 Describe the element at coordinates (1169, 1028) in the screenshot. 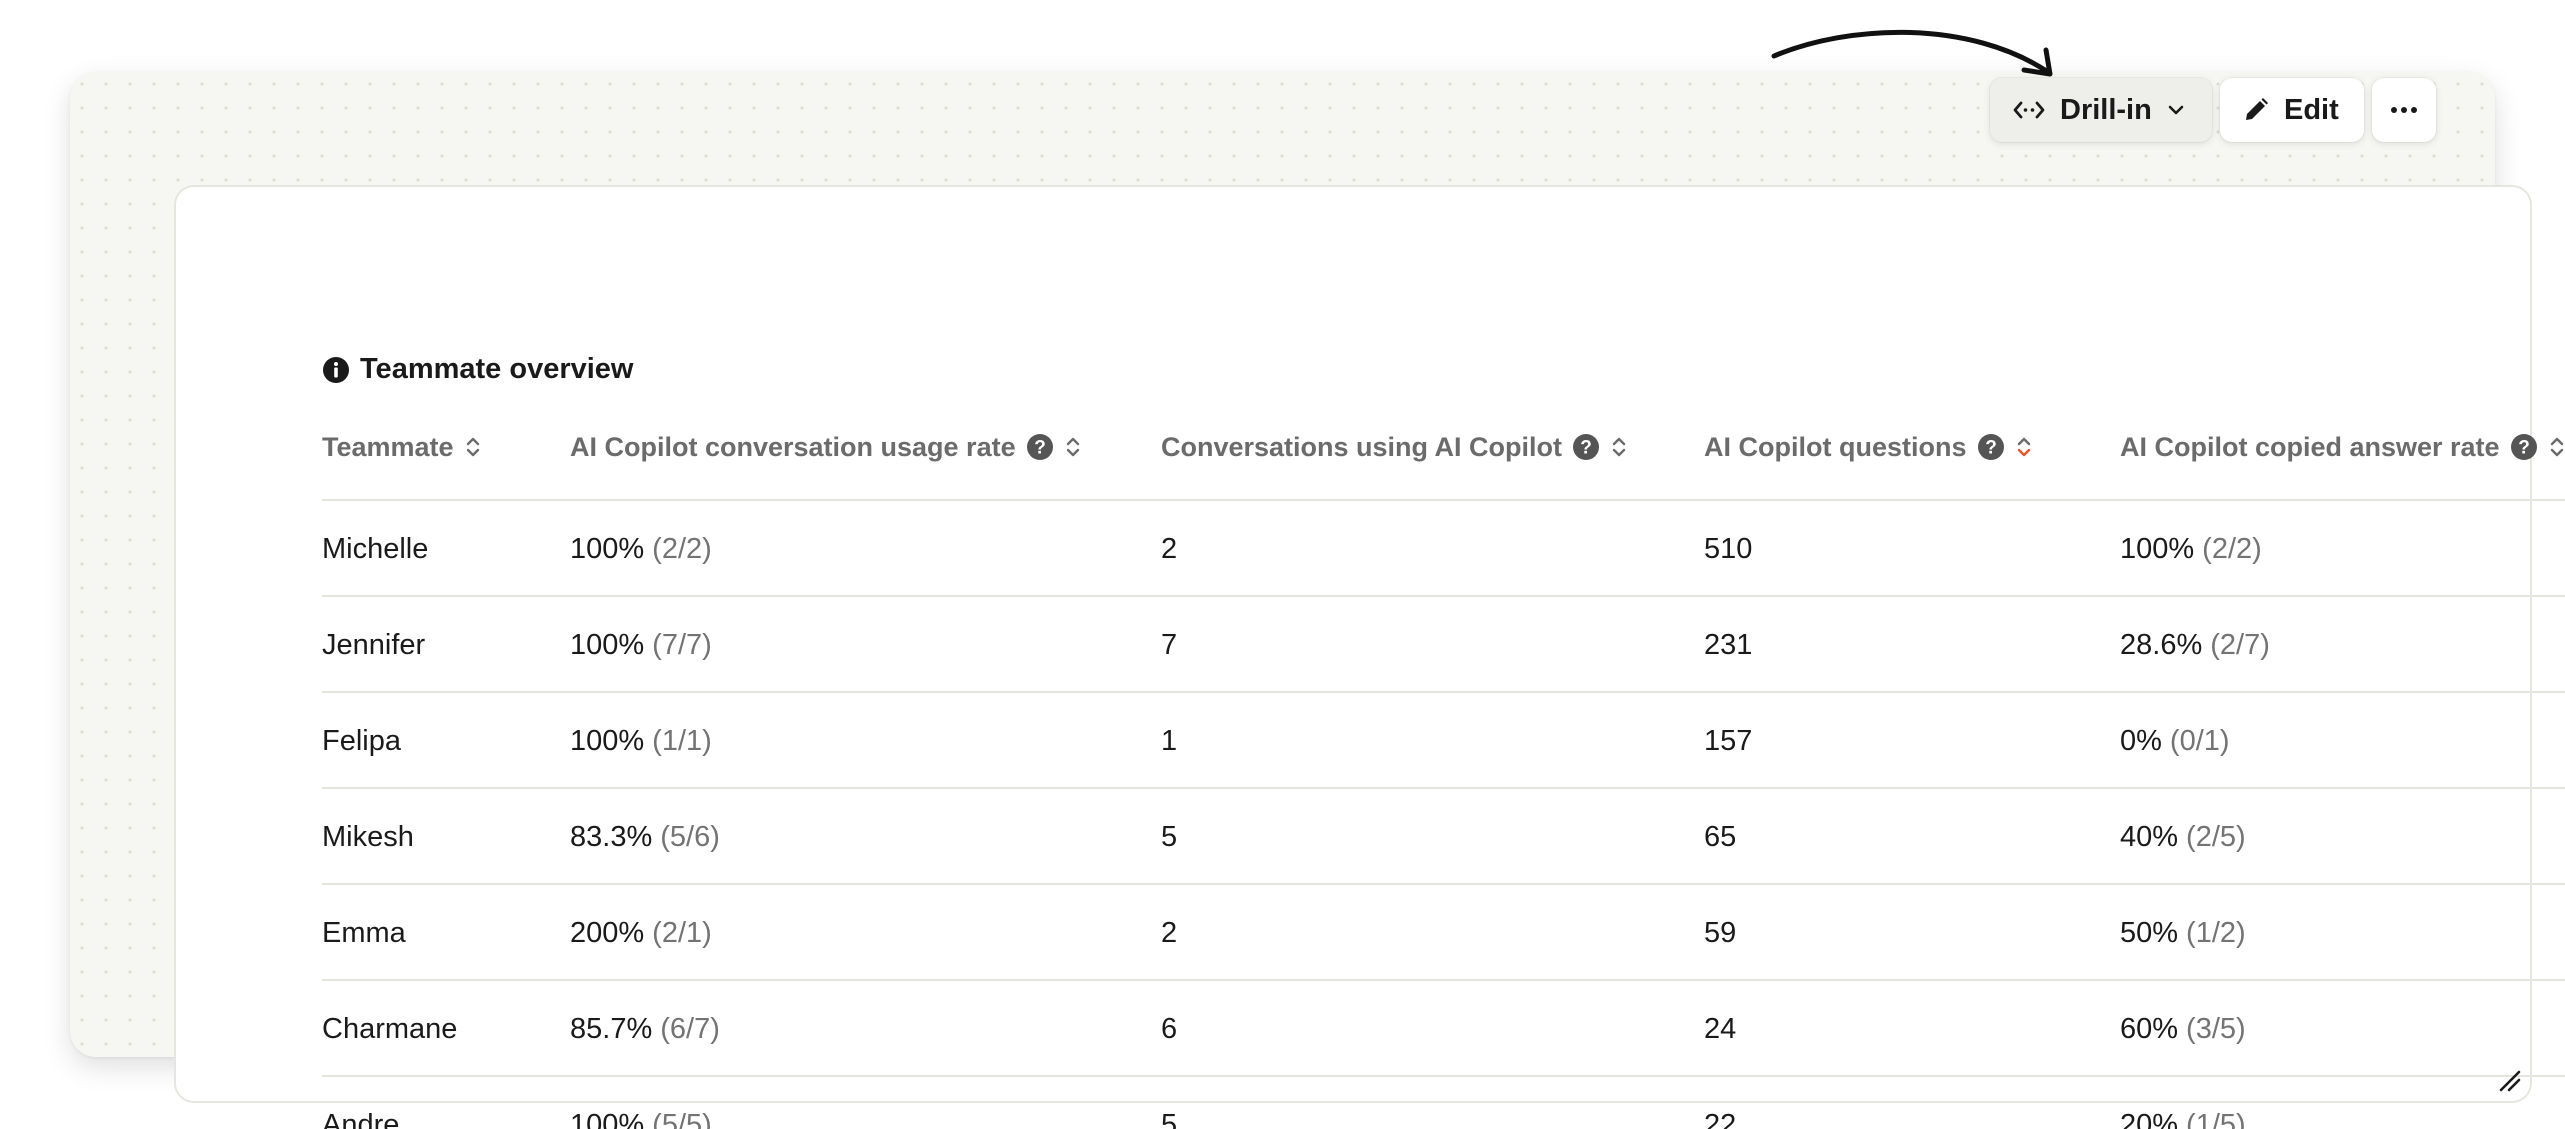

I see `conversations-cell: 6` at that location.